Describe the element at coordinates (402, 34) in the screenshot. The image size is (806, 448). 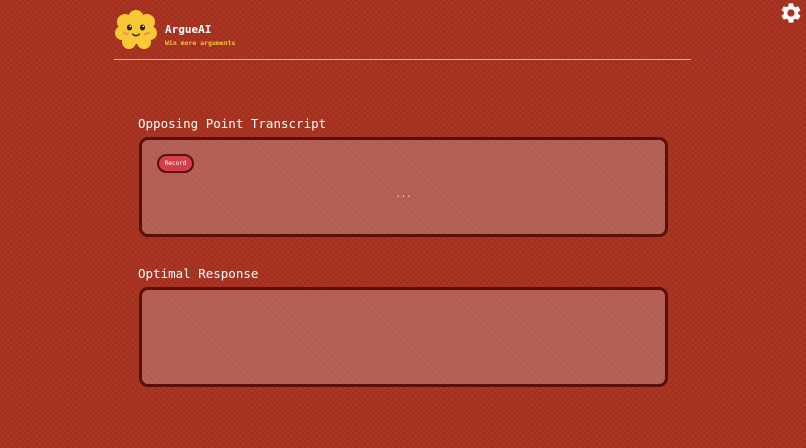
I see `header: ArgueAI Win more arguments` at that location.